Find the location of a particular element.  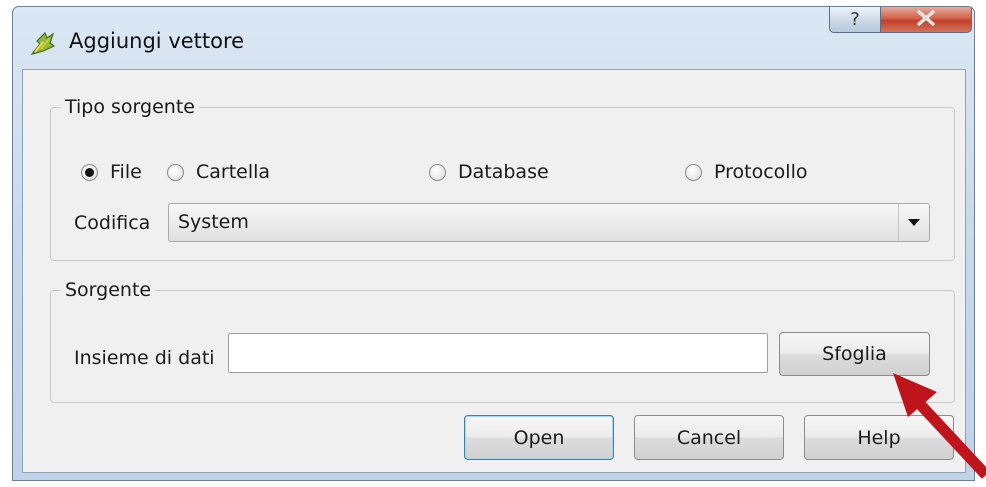

source-type-group-title: Tipo sorgente is located at coordinates (130, 107).